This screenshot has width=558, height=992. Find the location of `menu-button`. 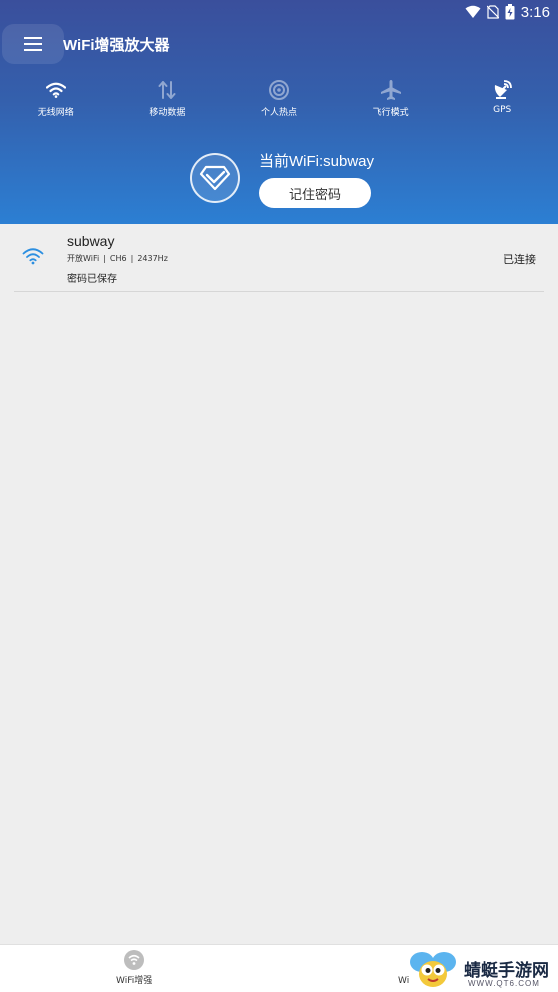

menu-button is located at coordinates (33, 44).